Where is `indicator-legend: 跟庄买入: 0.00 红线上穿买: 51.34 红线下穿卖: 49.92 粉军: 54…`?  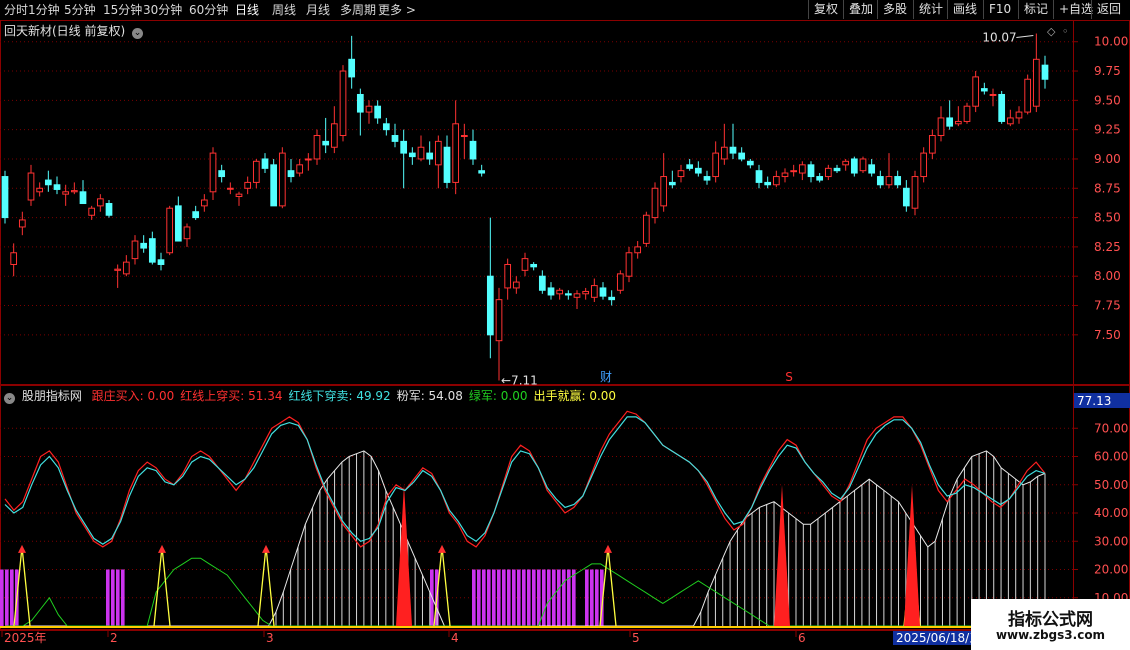 indicator-legend: 跟庄买入: 0.00 红线上穿买: 51.34 红线下穿卖: 49.92 粉军: 54… is located at coordinates (351, 396).